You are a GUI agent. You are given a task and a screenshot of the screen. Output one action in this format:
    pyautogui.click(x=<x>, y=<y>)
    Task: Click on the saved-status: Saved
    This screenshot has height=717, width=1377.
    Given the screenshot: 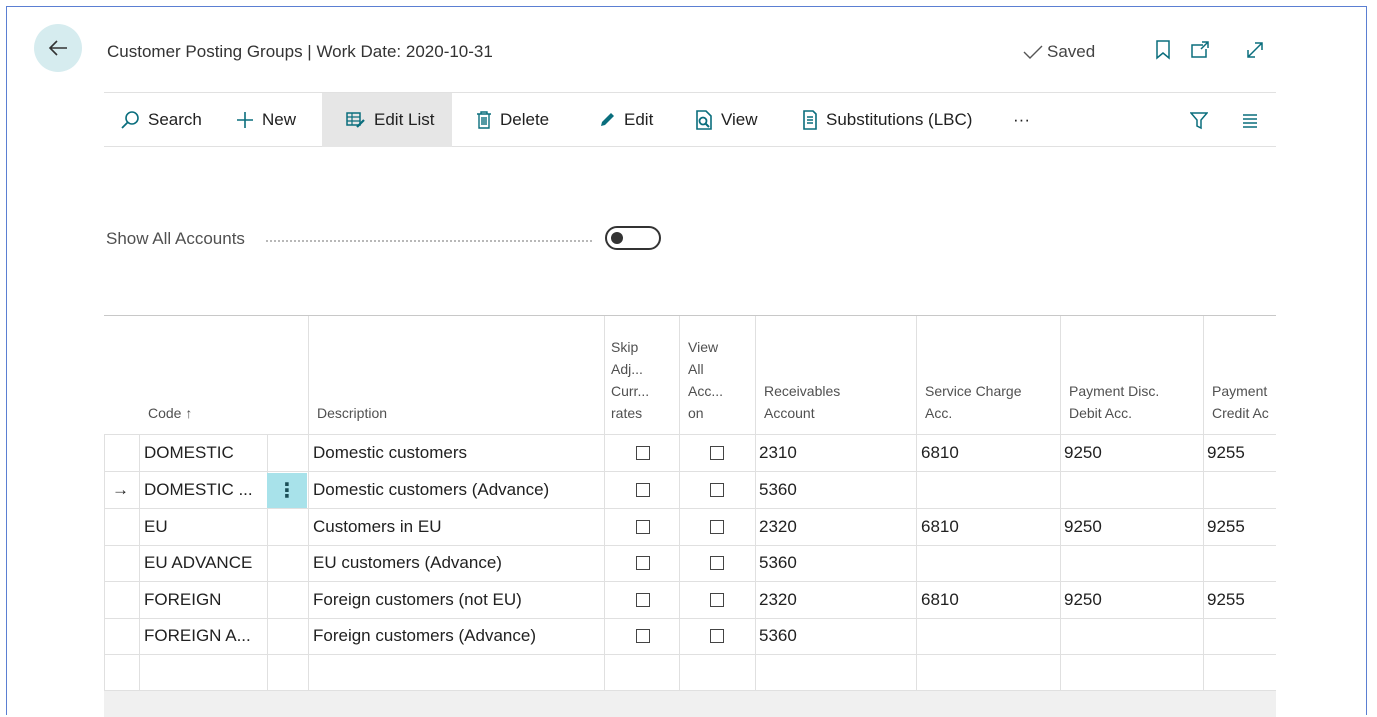 What is the action you would take?
    pyautogui.click(x=1058, y=52)
    